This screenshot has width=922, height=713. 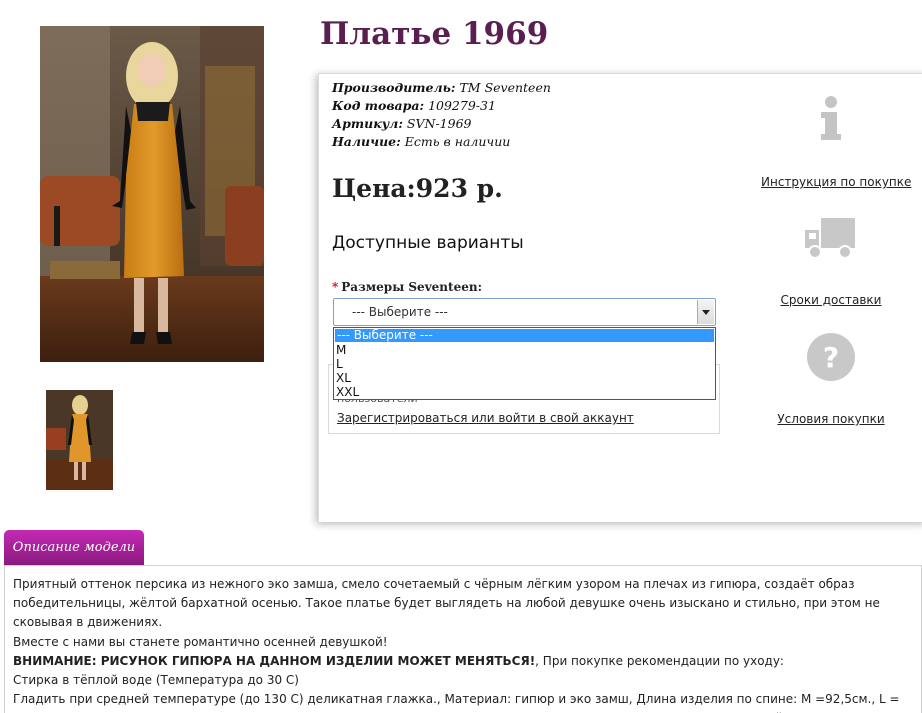 I want to click on product-main-photo, so click(x=152, y=194).